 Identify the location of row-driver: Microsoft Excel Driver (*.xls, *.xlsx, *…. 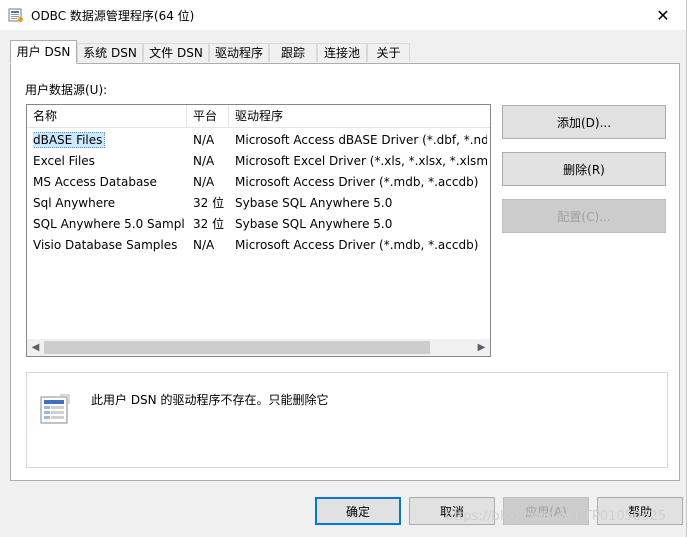
(361, 161).